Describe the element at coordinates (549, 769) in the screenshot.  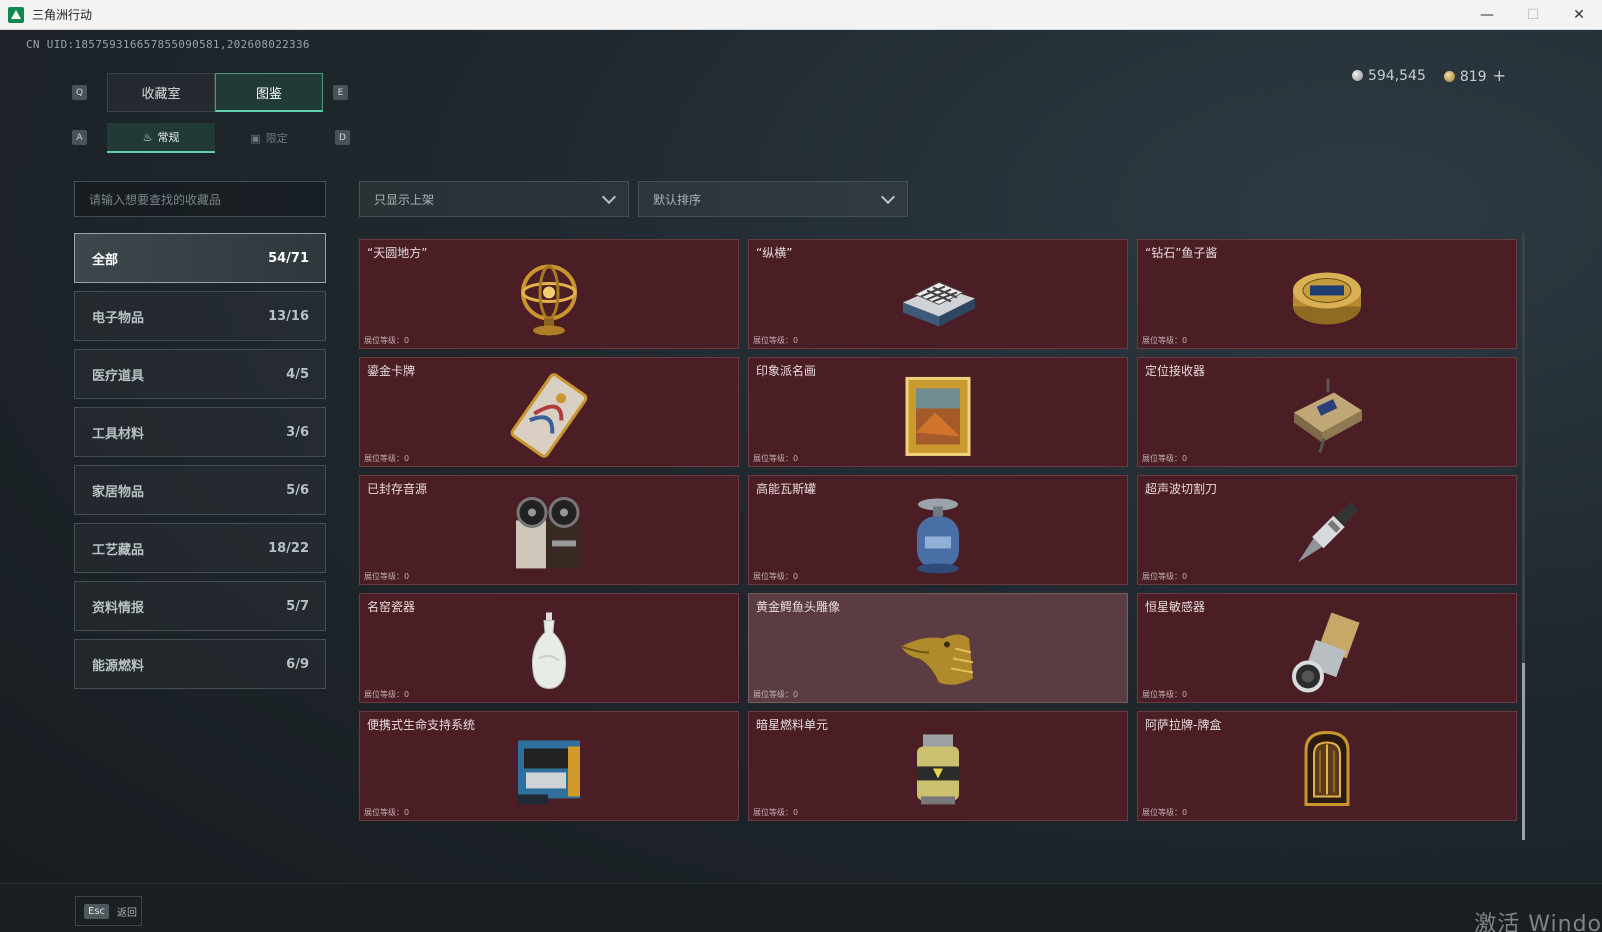
I see `life-support-icon` at that location.